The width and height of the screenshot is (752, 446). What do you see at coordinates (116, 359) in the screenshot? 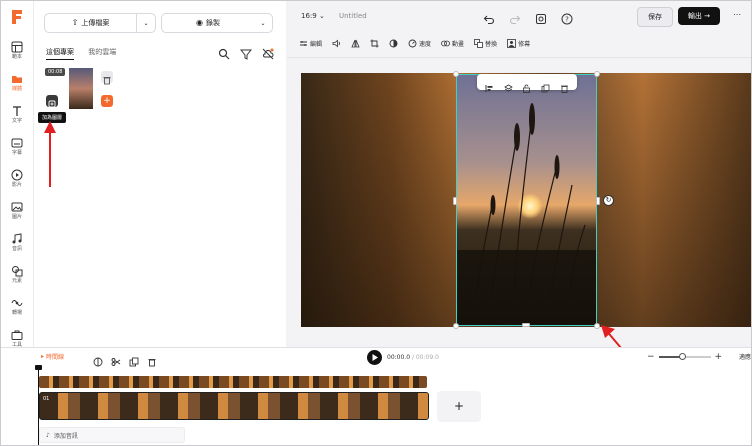
I see `scissors-icon` at bounding box center [116, 359].